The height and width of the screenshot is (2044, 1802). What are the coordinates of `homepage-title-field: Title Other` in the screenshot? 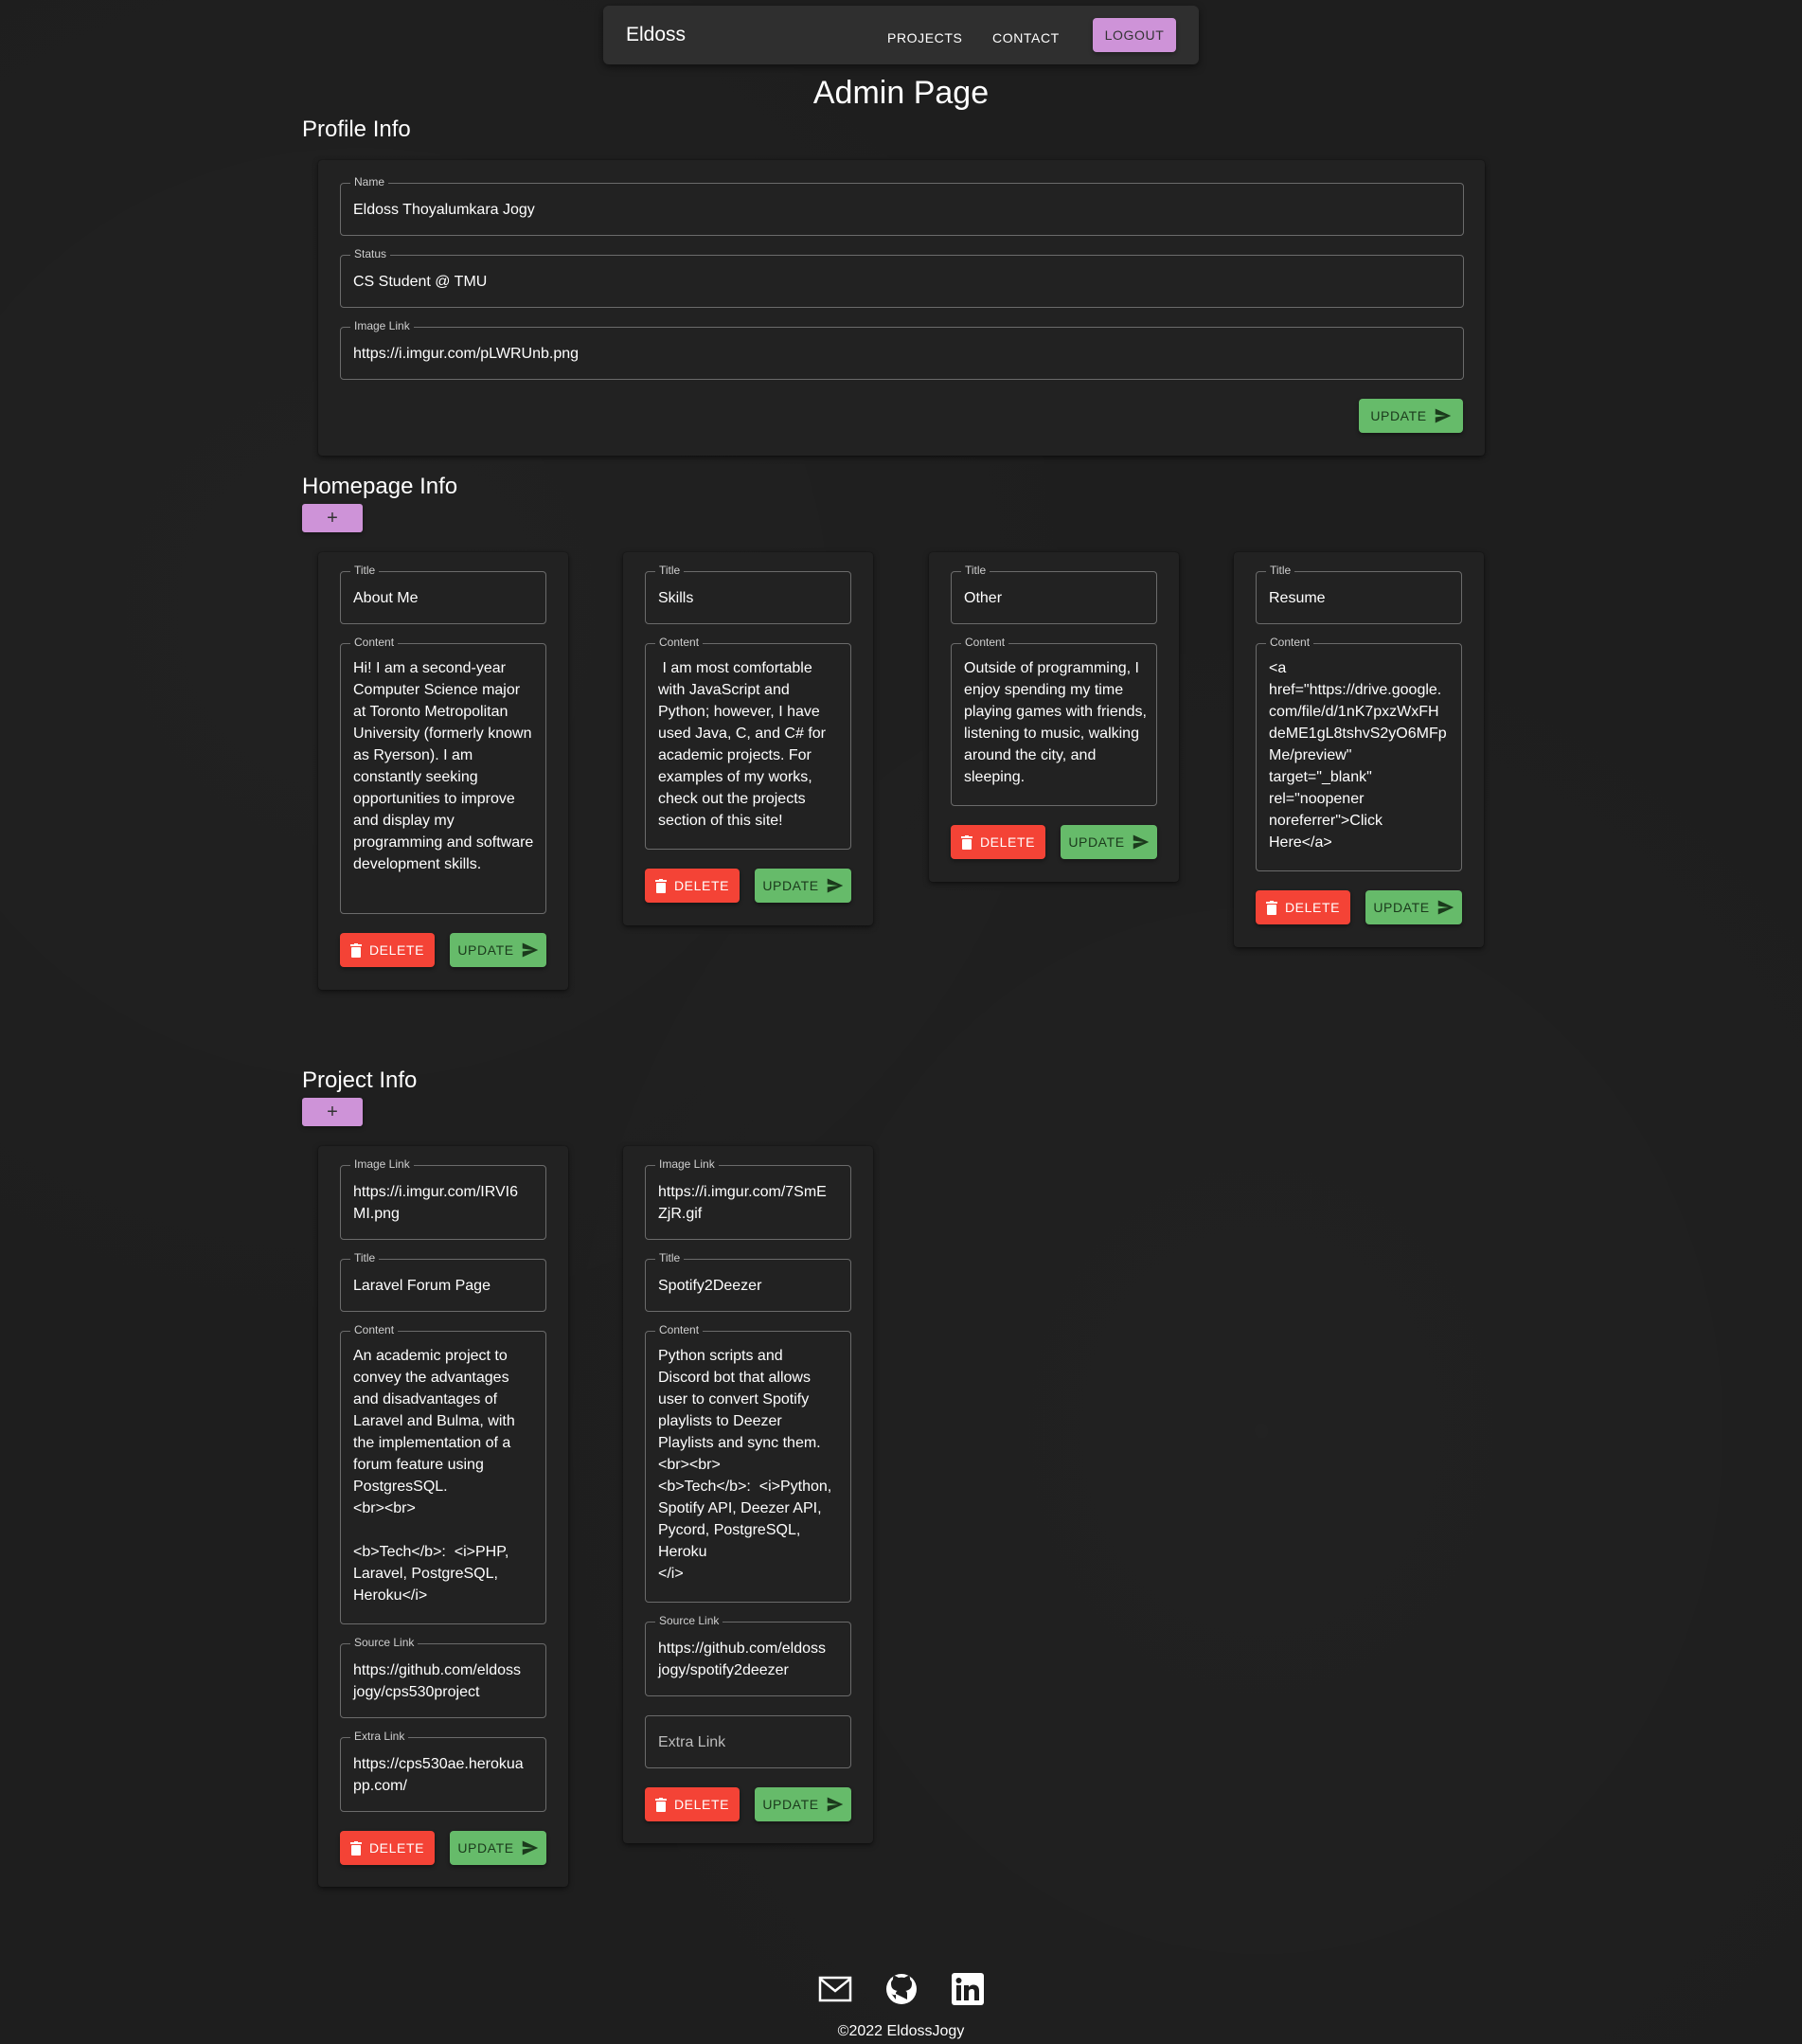 It's located at (1054, 594).